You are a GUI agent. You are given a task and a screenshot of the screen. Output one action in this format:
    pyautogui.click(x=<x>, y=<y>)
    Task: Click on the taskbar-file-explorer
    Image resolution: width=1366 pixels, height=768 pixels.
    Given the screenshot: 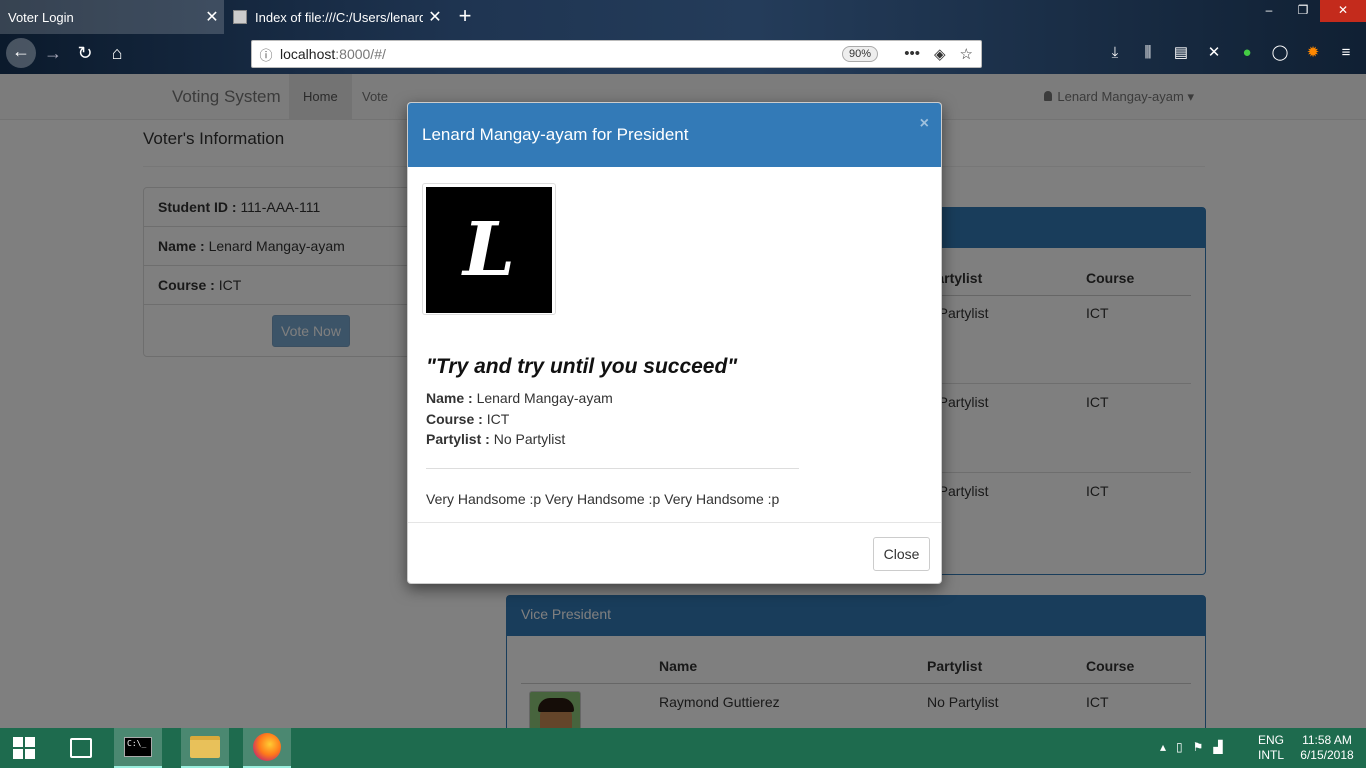 What is the action you would take?
    pyautogui.click(x=205, y=748)
    